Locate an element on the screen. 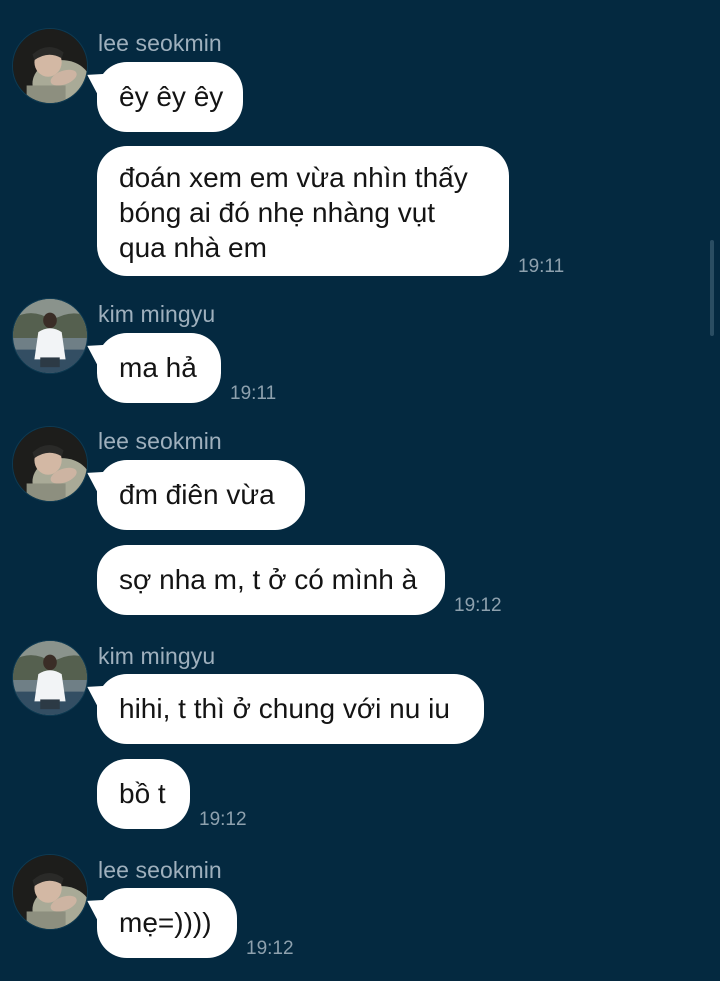 This screenshot has width=720, height=981. message-text: êy êy êy is located at coordinates (171, 96).